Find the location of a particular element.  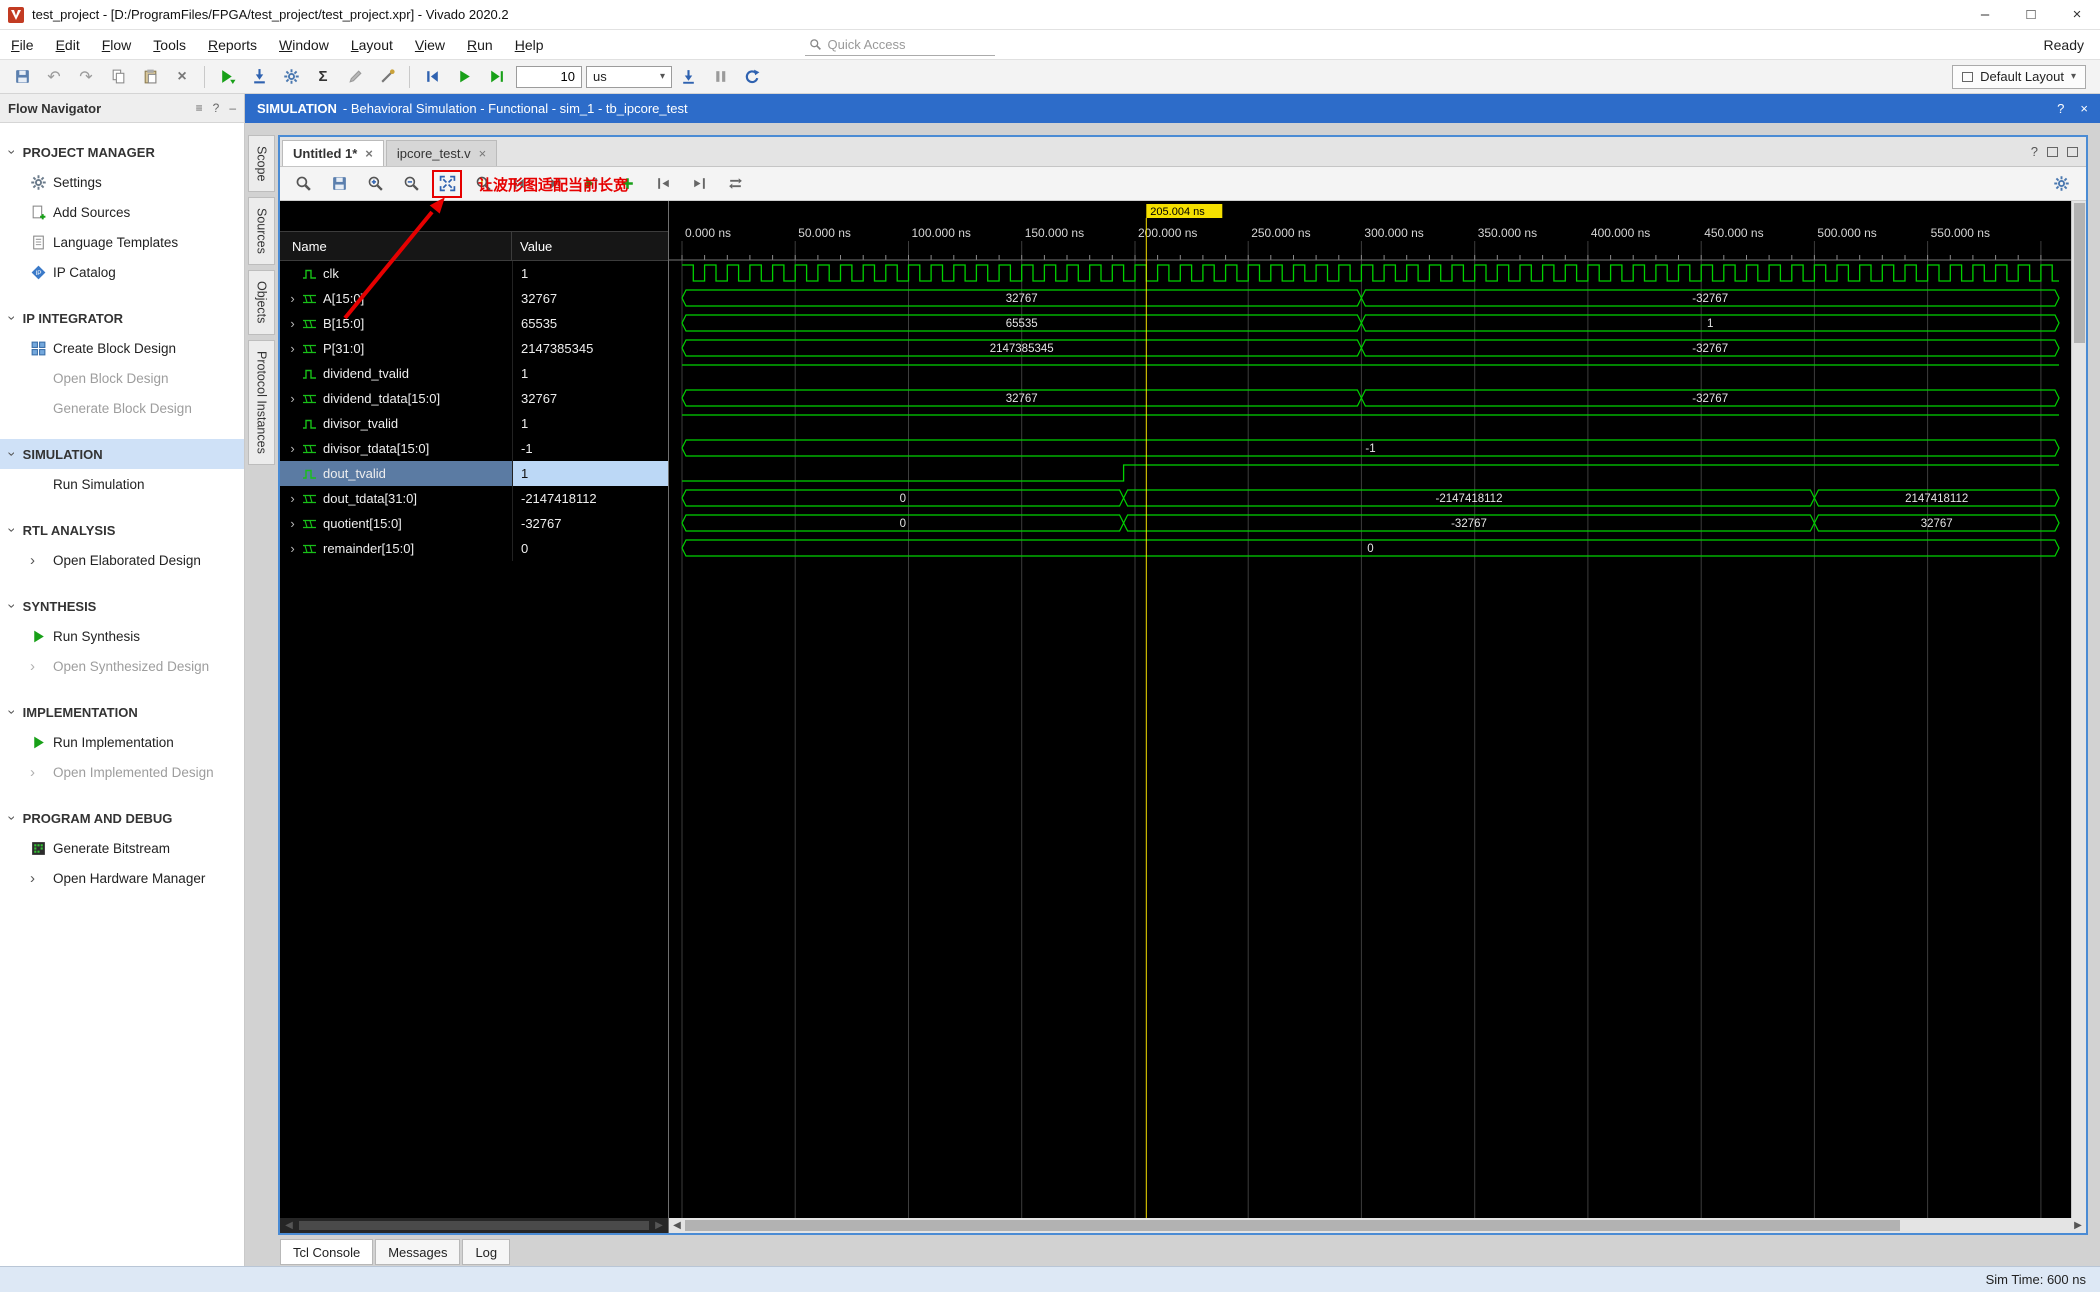

time-unit-select: us ▾ is located at coordinates (629, 76).